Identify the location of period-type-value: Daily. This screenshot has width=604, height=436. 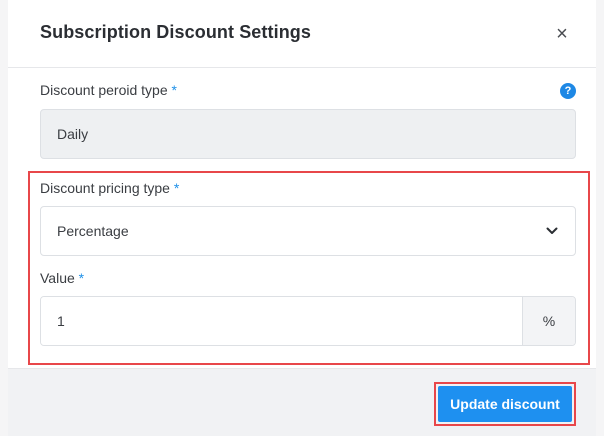
(73, 134).